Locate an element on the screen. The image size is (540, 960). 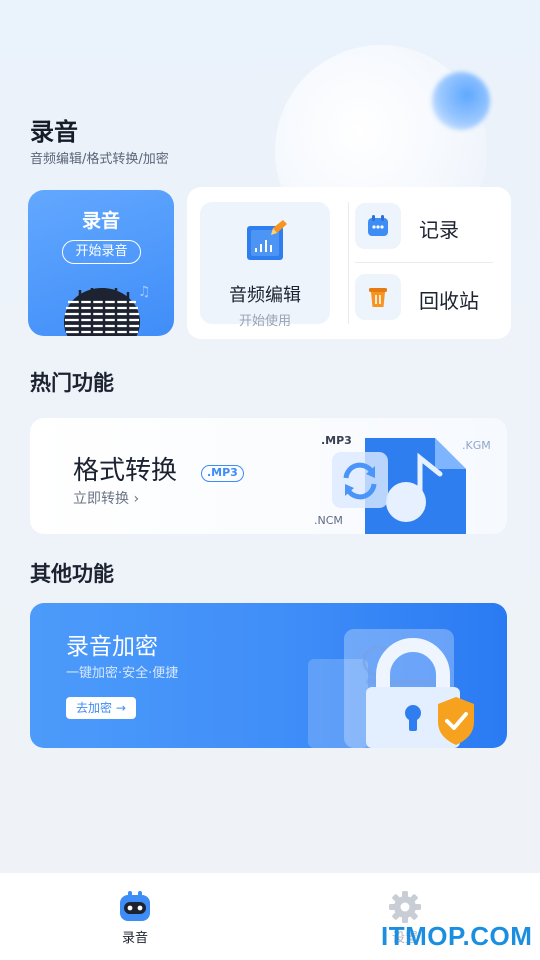
lock-icon is located at coordinates (391, 688).